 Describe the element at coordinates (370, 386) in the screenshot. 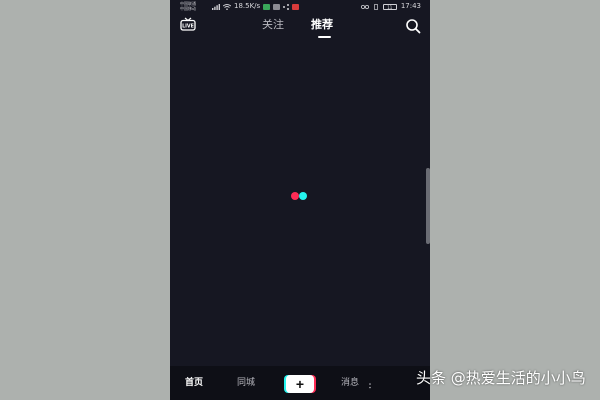

I see `more-icon` at that location.